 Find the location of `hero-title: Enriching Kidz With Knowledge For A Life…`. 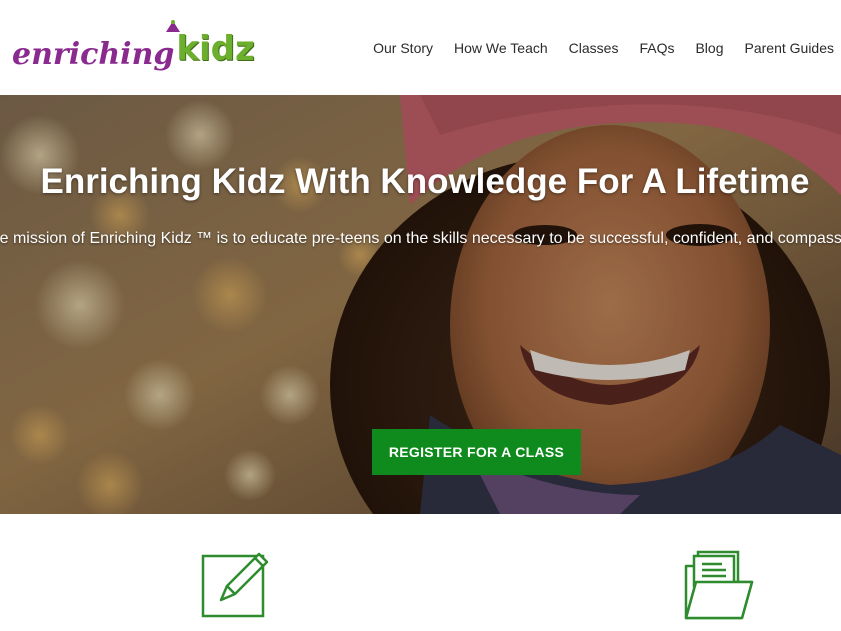

hero-title: Enriching Kidz With Knowledge For A Life… is located at coordinates (425, 182).